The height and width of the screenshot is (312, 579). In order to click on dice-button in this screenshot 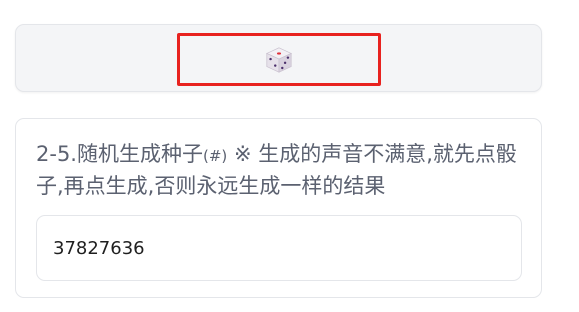, I will do `click(279, 59)`.